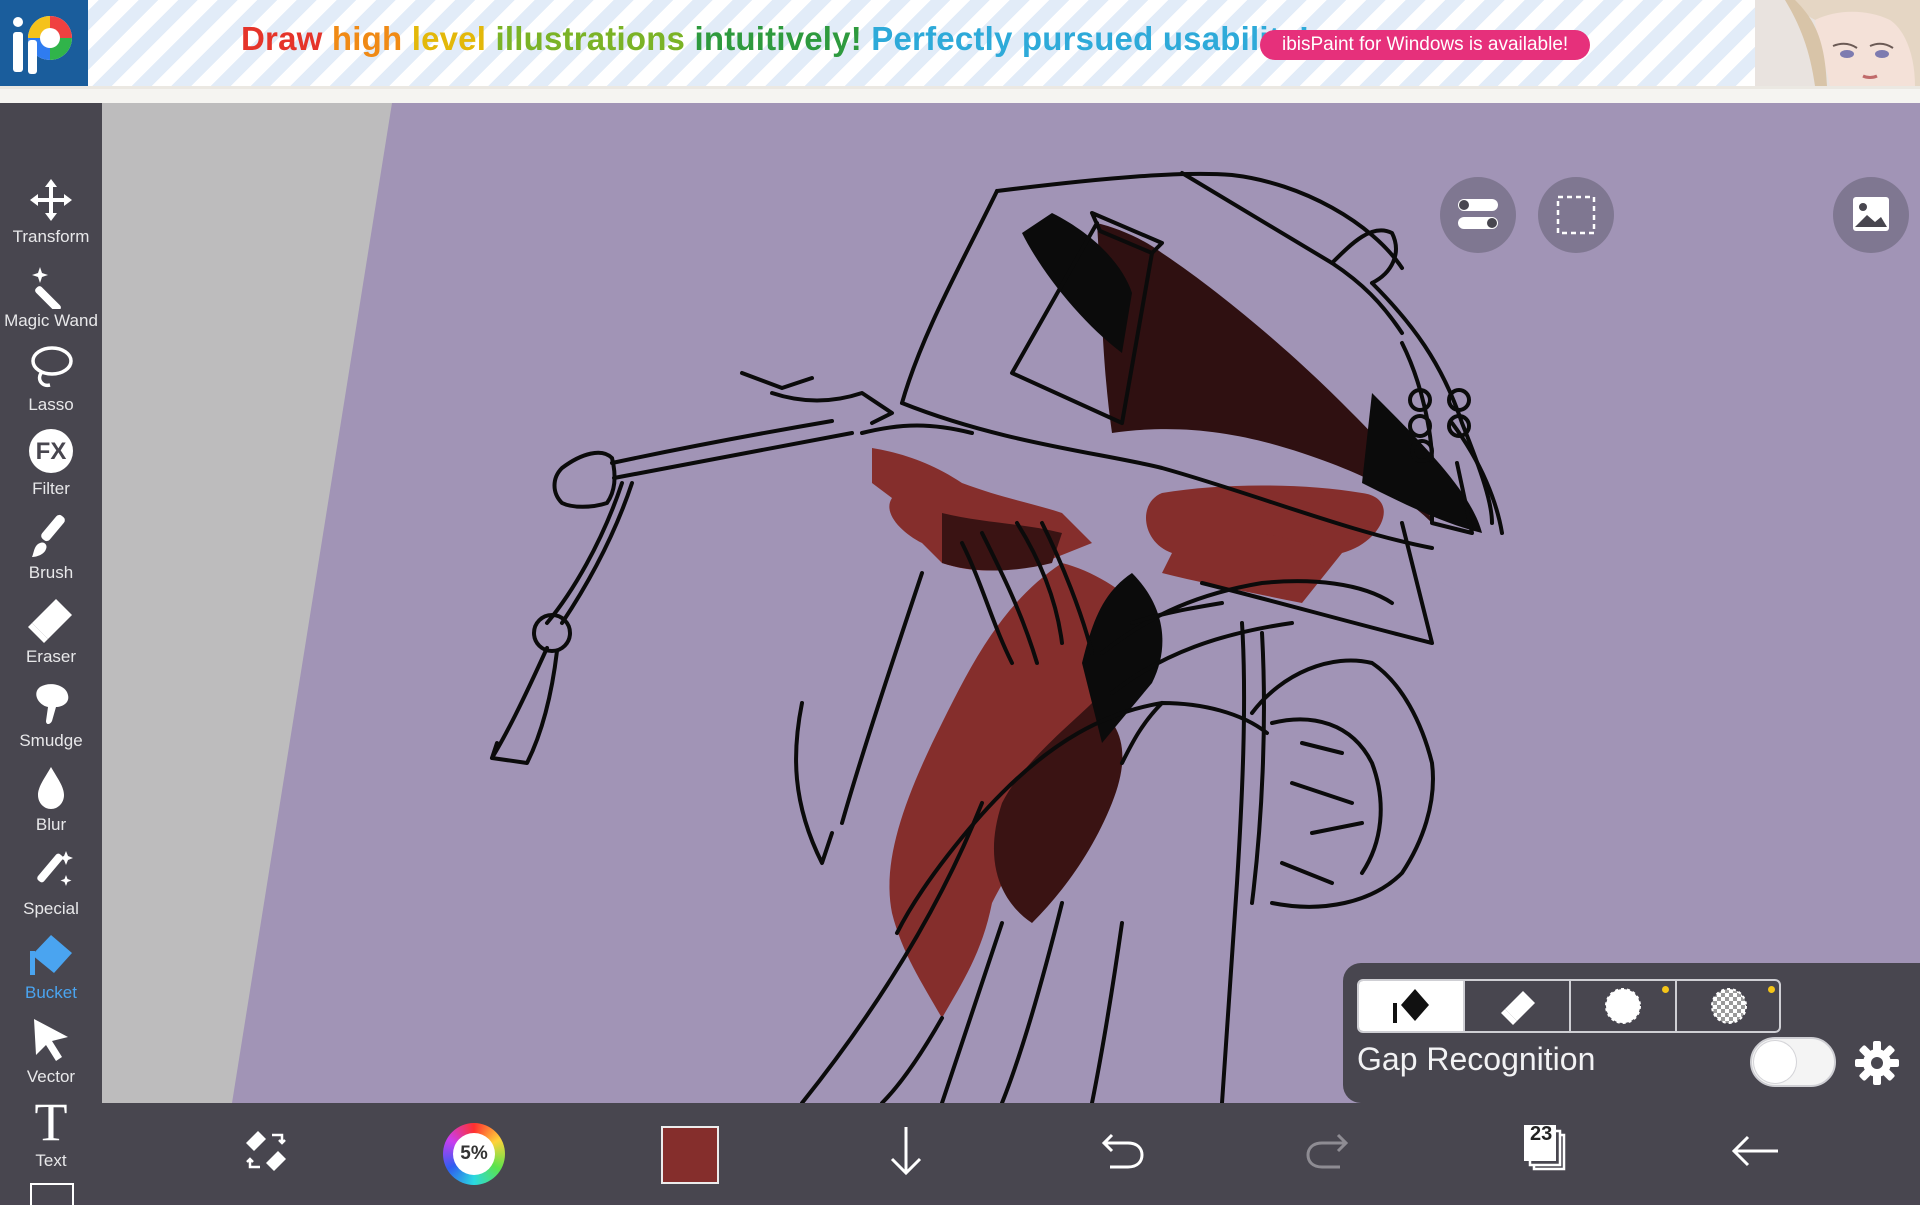 This screenshot has width=1920, height=1205. Describe the element at coordinates (1425, 45) in the screenshot. I see `promo-button: ibisPaint for Windows is available!` at that location.